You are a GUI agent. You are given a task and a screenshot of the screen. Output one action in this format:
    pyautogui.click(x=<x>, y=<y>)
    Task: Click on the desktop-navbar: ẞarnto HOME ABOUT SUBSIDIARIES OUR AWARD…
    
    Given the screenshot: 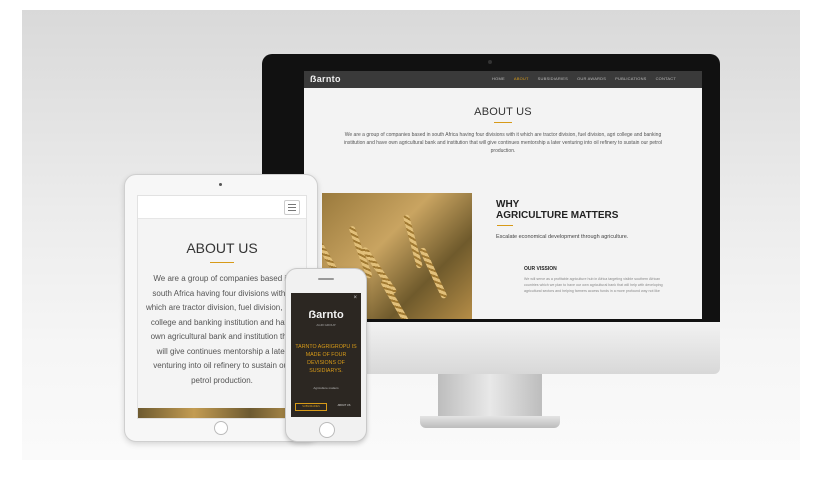 What is the action you would take?
    pyautogui.click(x=503, y=79)
    